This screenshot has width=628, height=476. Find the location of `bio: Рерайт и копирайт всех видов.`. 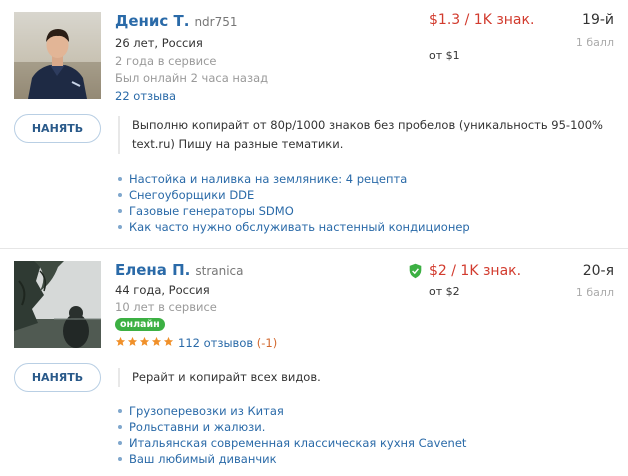

bio: Рерайт и копирайт всех видов. is located at coordinates (368, 377).